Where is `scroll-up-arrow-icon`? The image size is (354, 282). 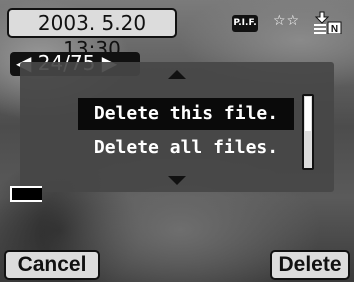 scroll-up-arrow-icon is located at coordinates (177, 74).